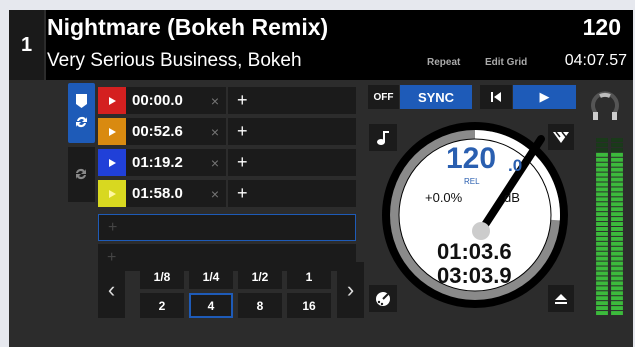  Describe the element at coordinates (309, 276) in the screenshot. I see `loop-size-button: 1` at that location.